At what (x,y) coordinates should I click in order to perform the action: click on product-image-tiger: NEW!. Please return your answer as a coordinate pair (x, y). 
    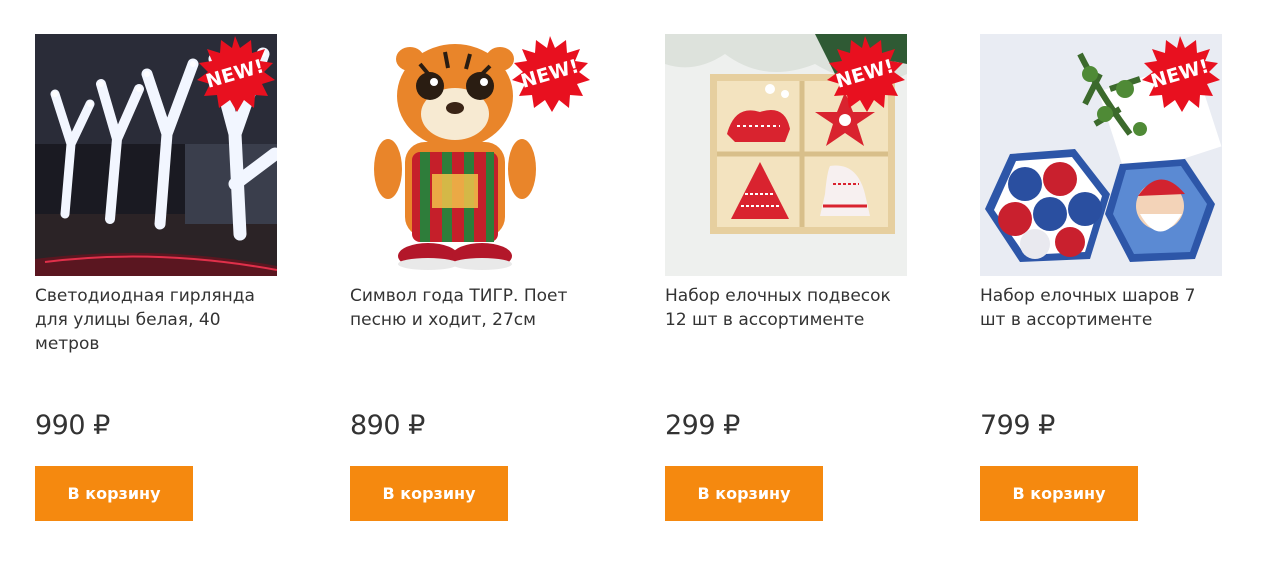
    Looking at the image, I should click on (471, 155).